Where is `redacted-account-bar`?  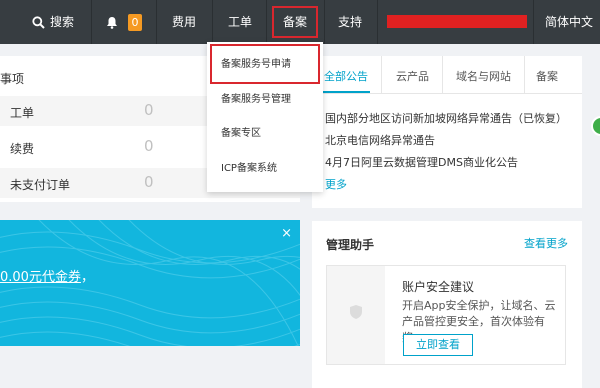
redacted-account-bar is located at coordinates (457, 21).